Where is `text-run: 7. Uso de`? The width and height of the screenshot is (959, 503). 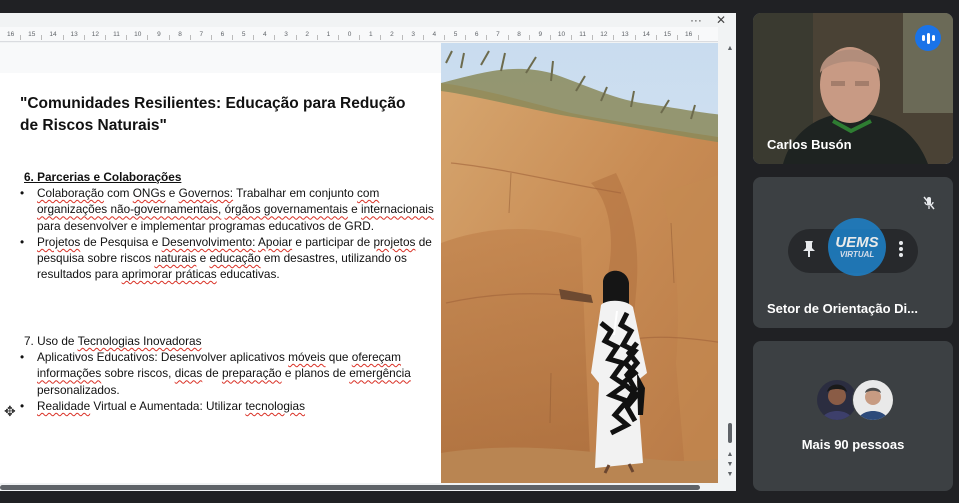
text-run: 7. Uso de is located at coordinates (51, 341).